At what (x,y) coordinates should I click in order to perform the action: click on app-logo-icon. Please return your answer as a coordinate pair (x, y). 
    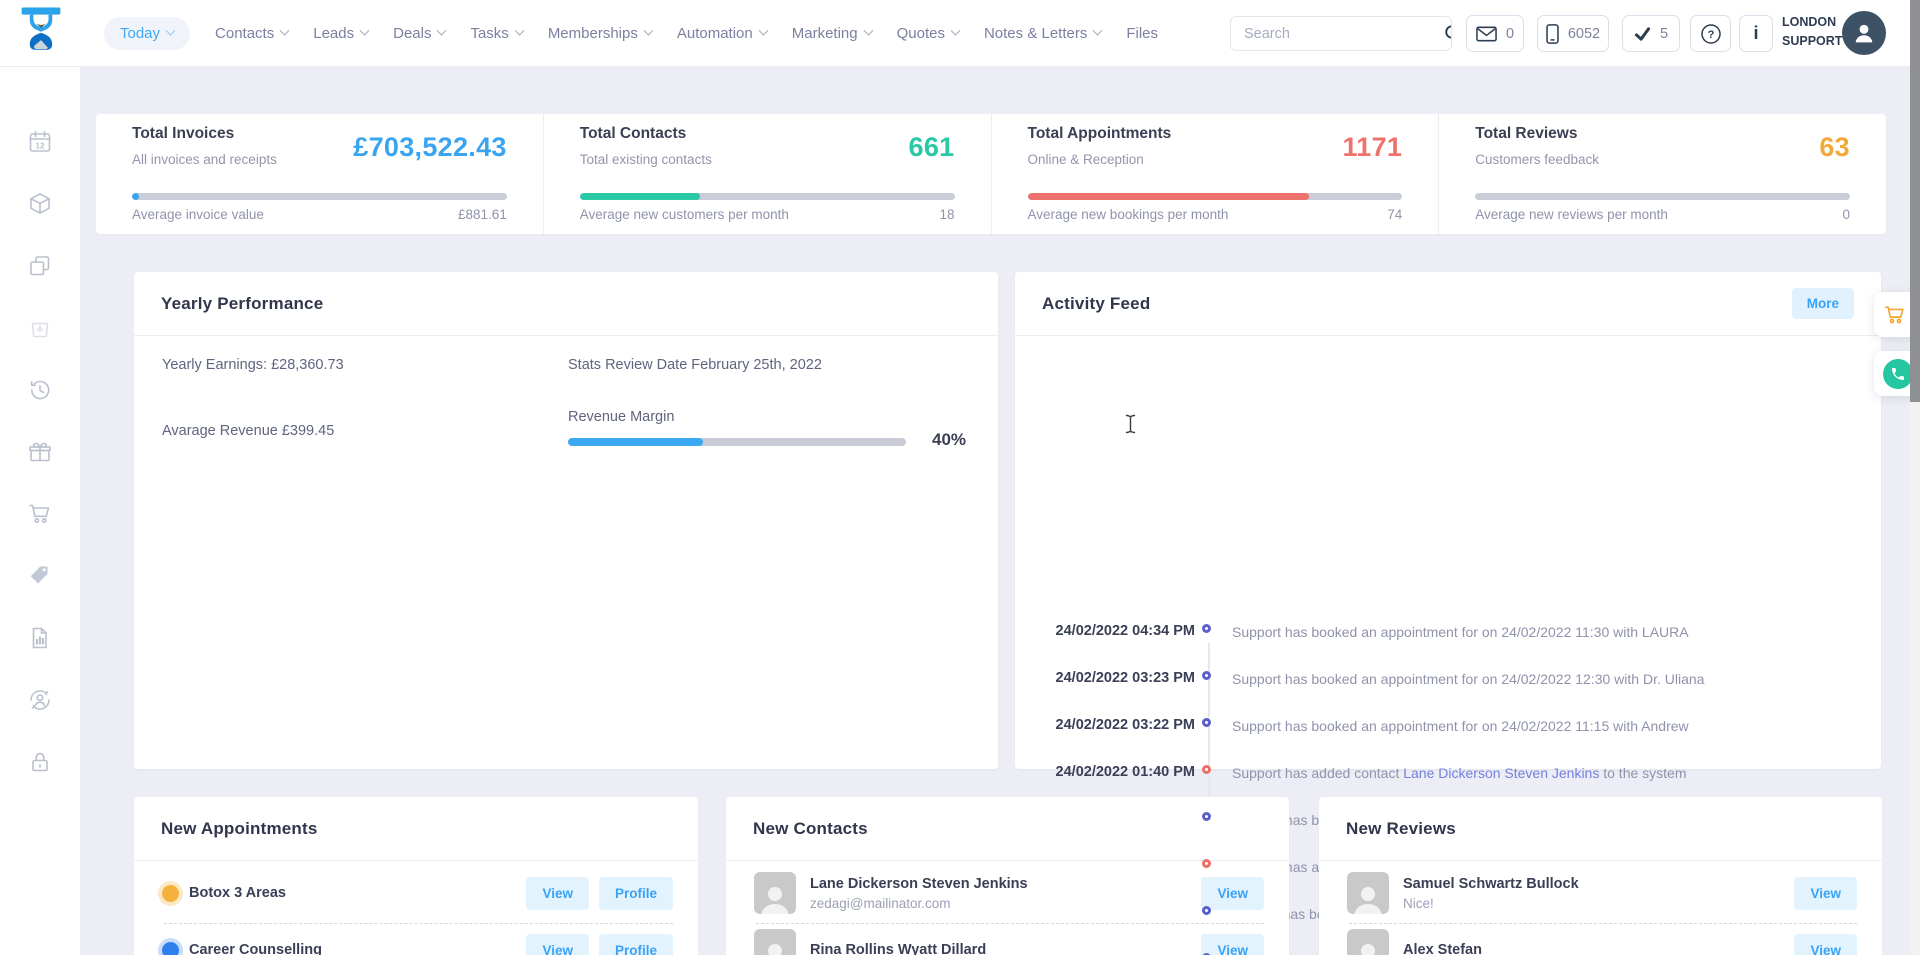
    Looking at the image, I should click on (41, 33).